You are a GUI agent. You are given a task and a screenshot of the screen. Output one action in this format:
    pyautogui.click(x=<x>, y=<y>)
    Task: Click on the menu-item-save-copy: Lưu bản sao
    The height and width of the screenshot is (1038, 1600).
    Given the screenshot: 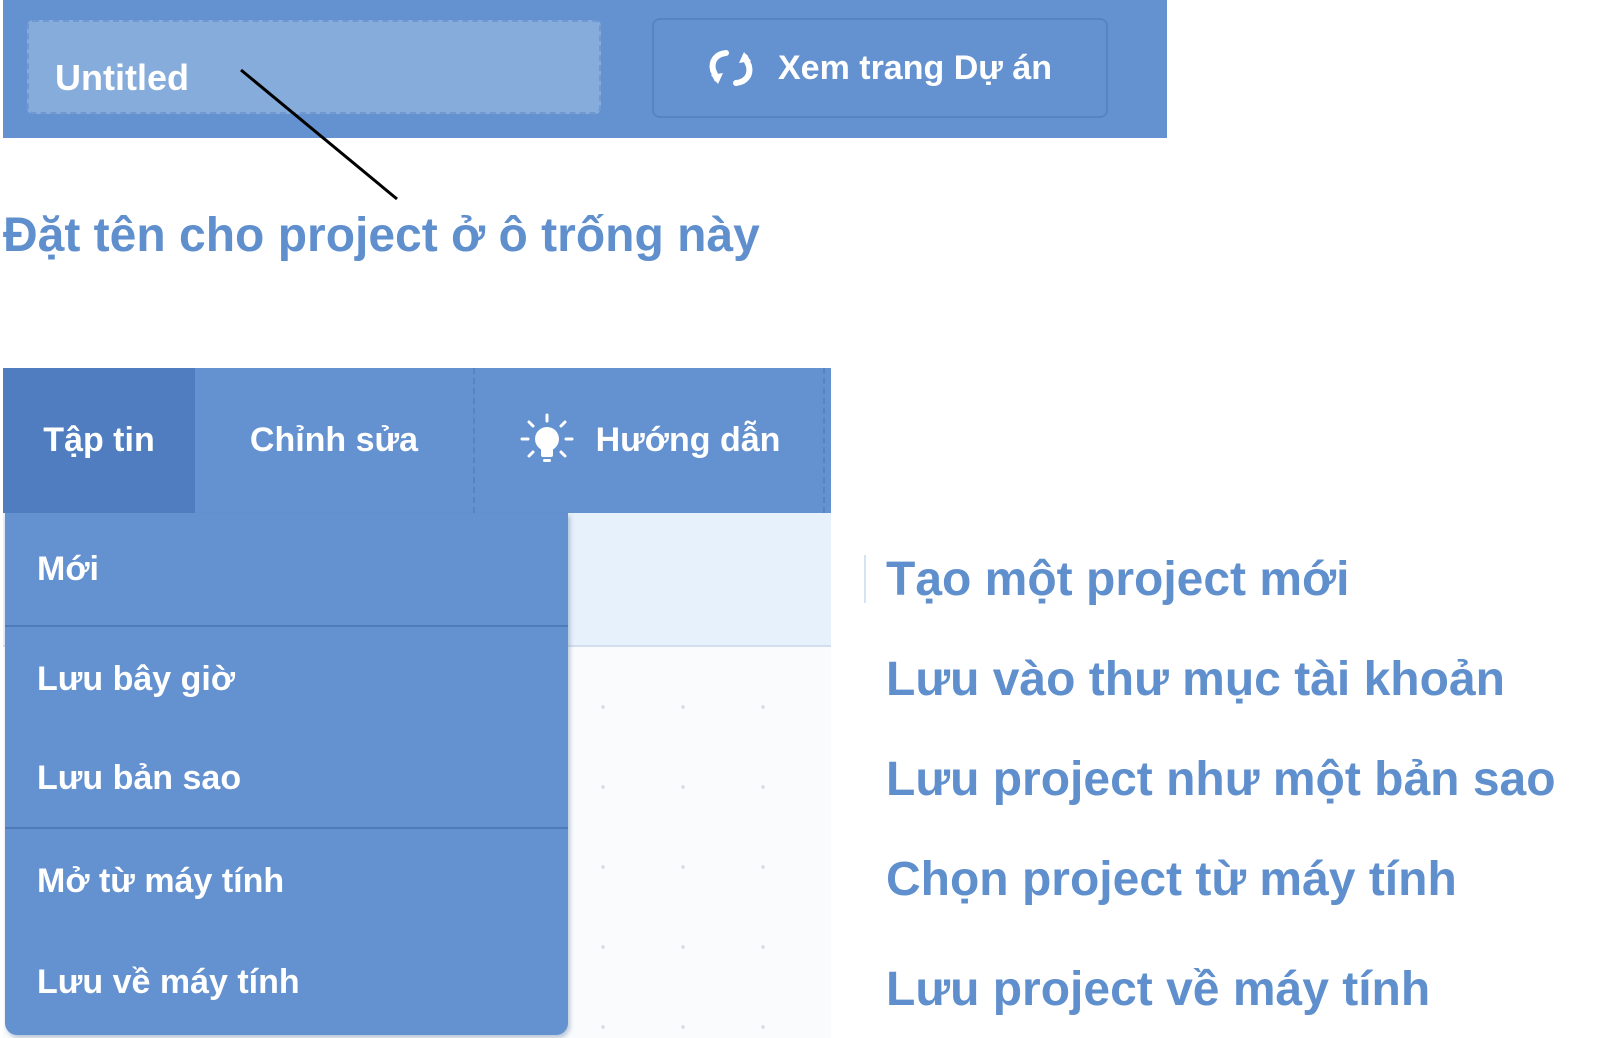 What is the action you would take?
    pyautogui.click(x=286, y=778)
    